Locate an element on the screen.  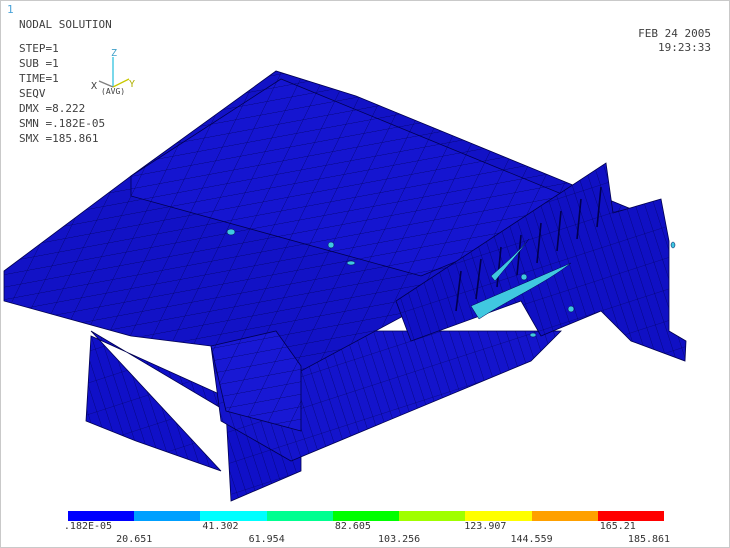
triad-avg-label: (AVG) is located at coordinates (113, 91).